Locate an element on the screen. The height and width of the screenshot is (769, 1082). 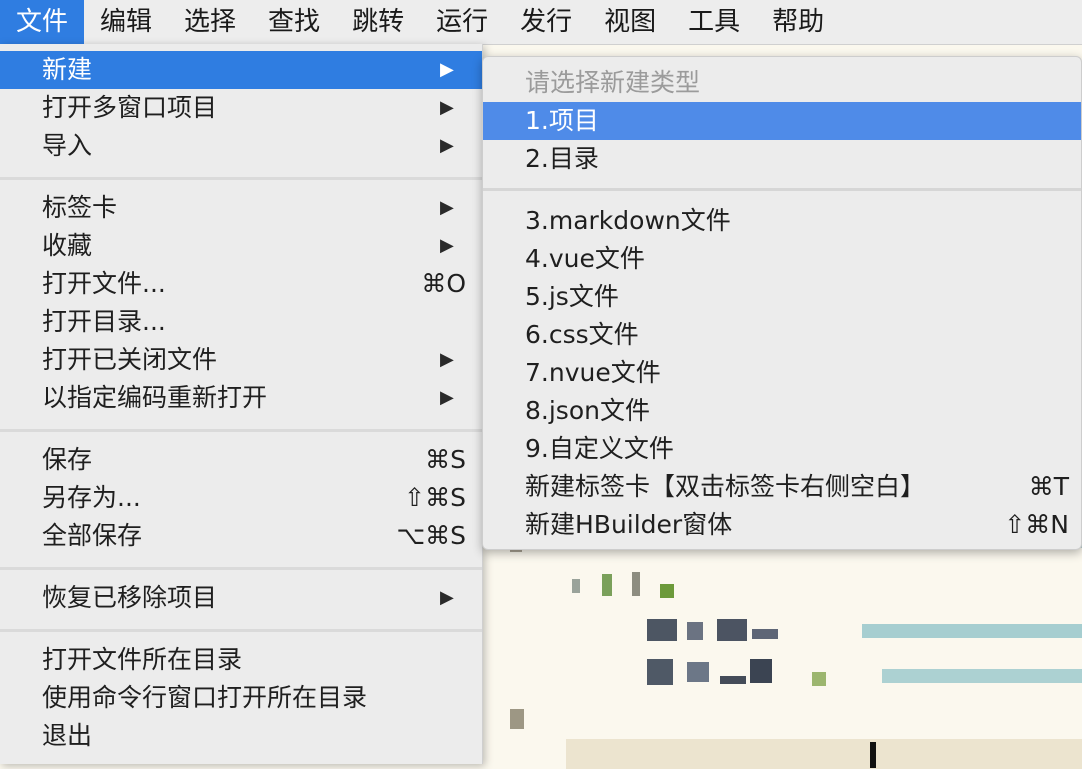
shortcut-label: ⌥⌘S is located at coordinates (431, 535).